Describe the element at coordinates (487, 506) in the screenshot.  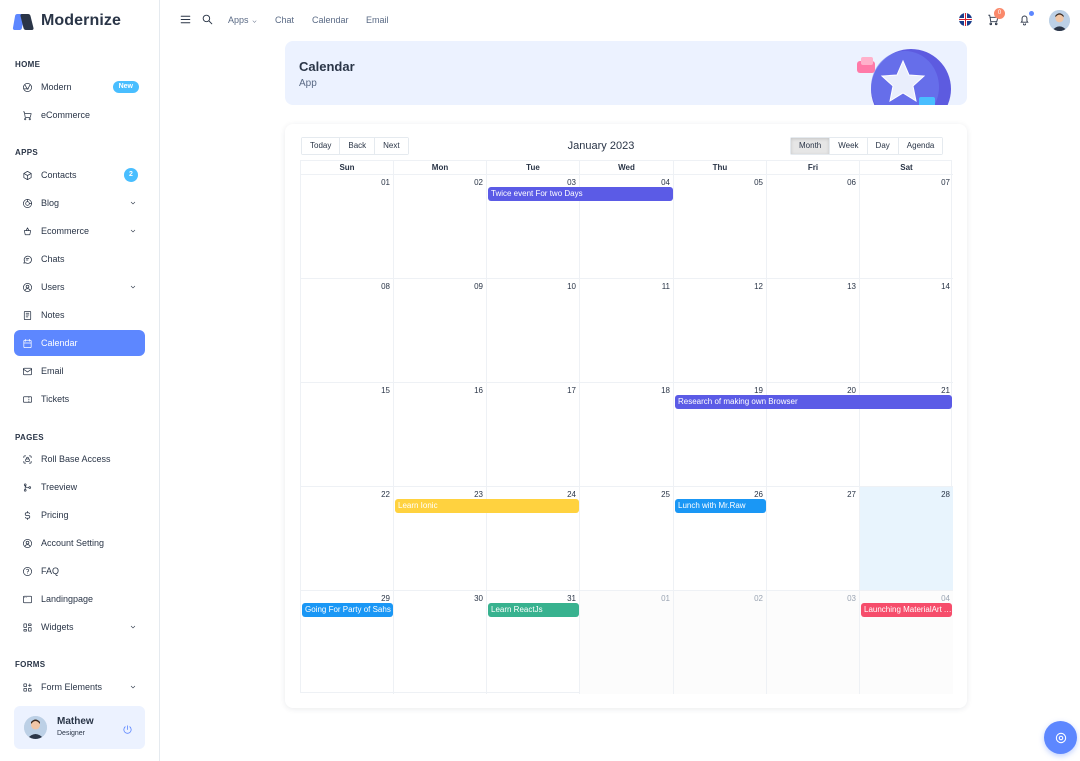
I see `calendar-event: Learn Ionic` at that location.